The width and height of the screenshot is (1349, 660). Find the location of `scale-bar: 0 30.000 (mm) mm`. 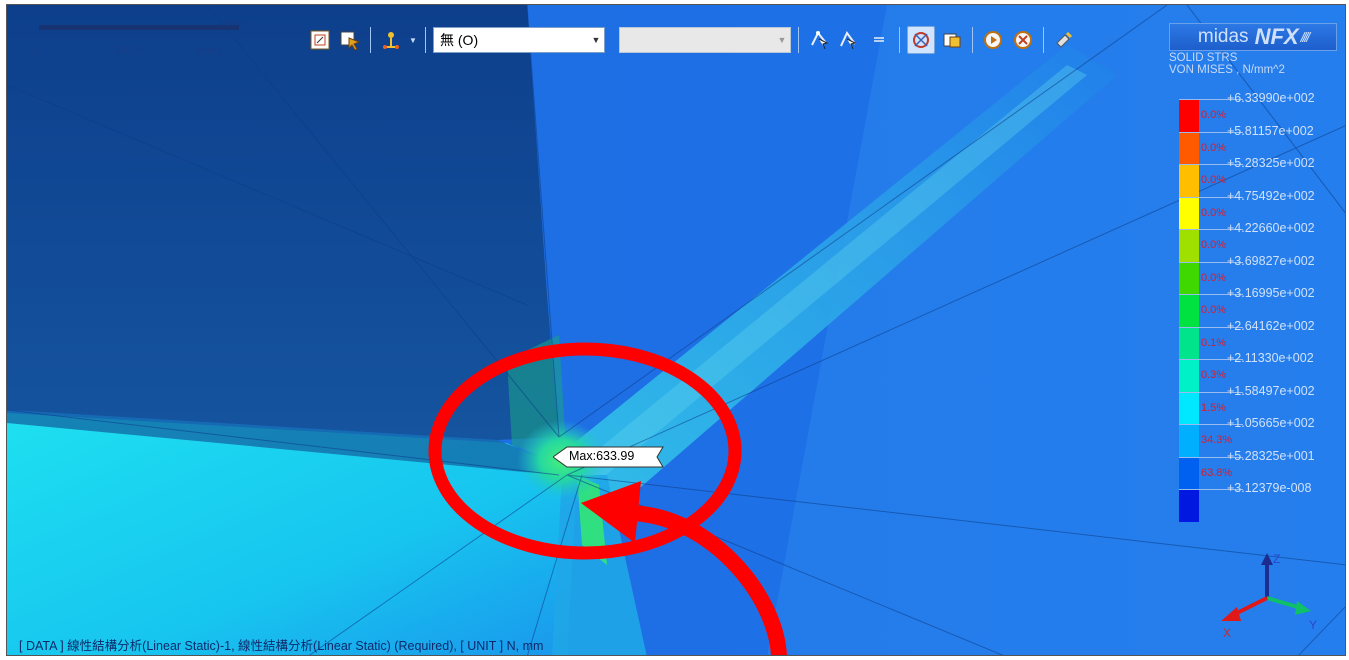

scale-bar: 0 30.000 (mm) mm is located at coordinates (144, 40).